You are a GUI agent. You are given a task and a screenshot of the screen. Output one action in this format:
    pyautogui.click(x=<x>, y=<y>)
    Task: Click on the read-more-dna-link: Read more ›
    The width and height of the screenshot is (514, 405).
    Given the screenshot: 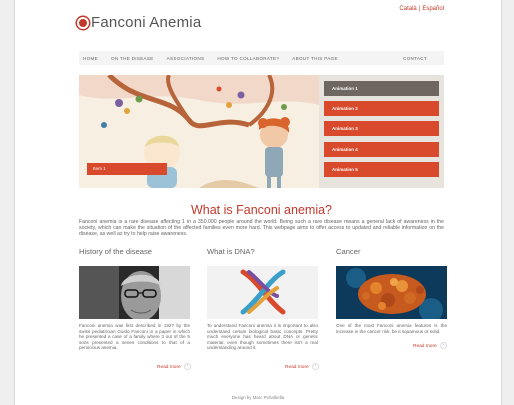 What is the action you would take?
    pyautogui.click(x=302, y=366)
    